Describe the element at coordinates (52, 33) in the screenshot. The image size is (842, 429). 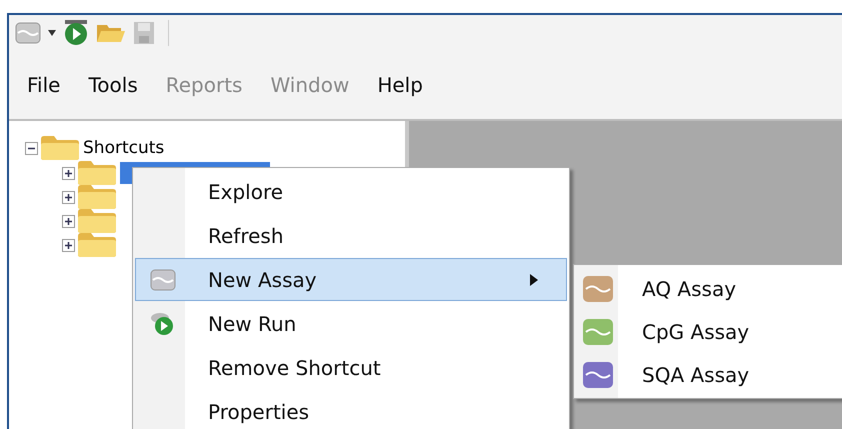
I see `caret-icon` at that location.